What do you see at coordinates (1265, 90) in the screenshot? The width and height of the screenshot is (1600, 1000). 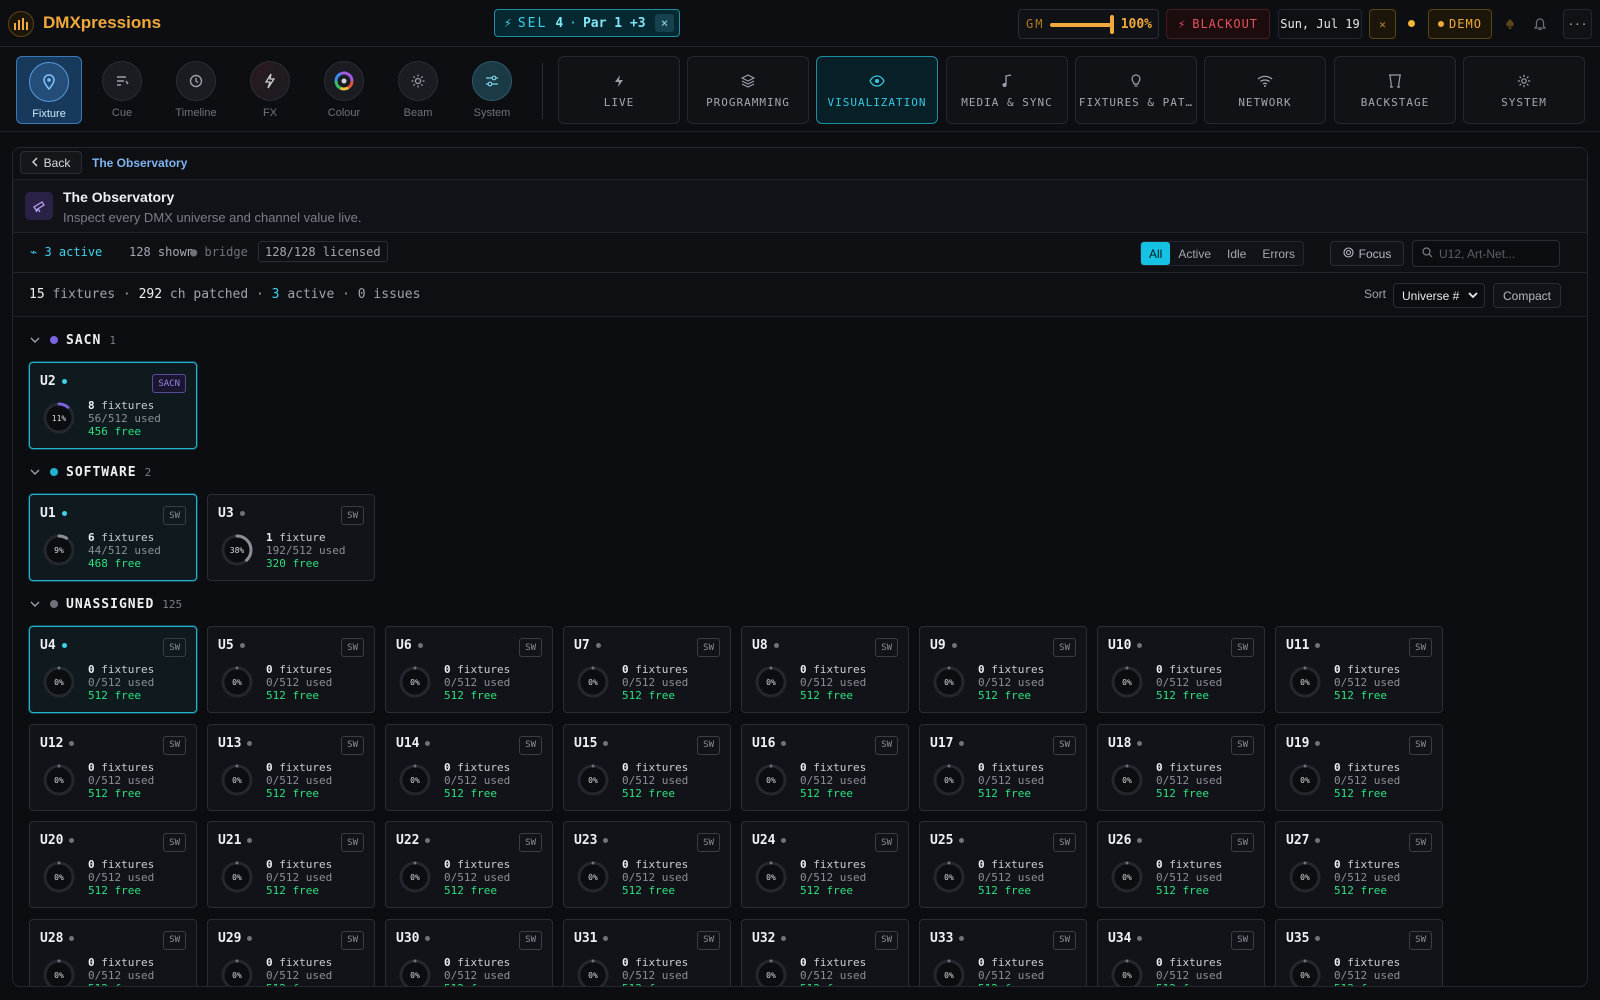 I see `nav-network: NETWORK` at bounding box center [1265, 90].